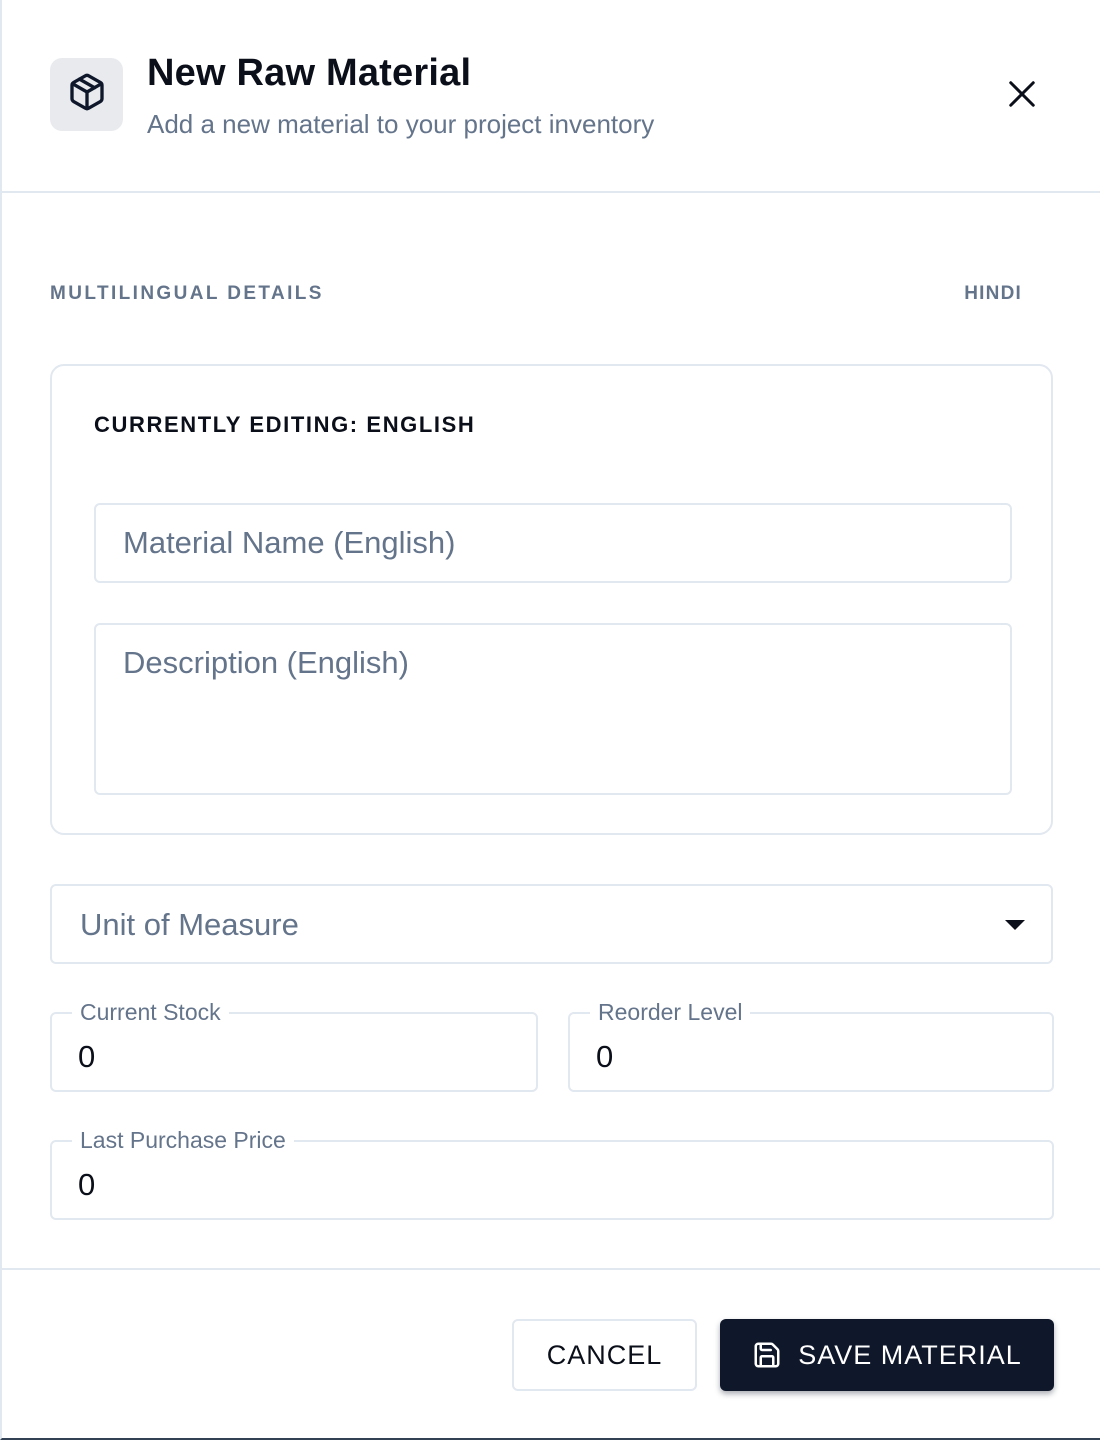  What do you see at coordinates (604, 1355) in the screenshot?
I see `cancel-button: CANCEL` at bounding box center [604, 1355].